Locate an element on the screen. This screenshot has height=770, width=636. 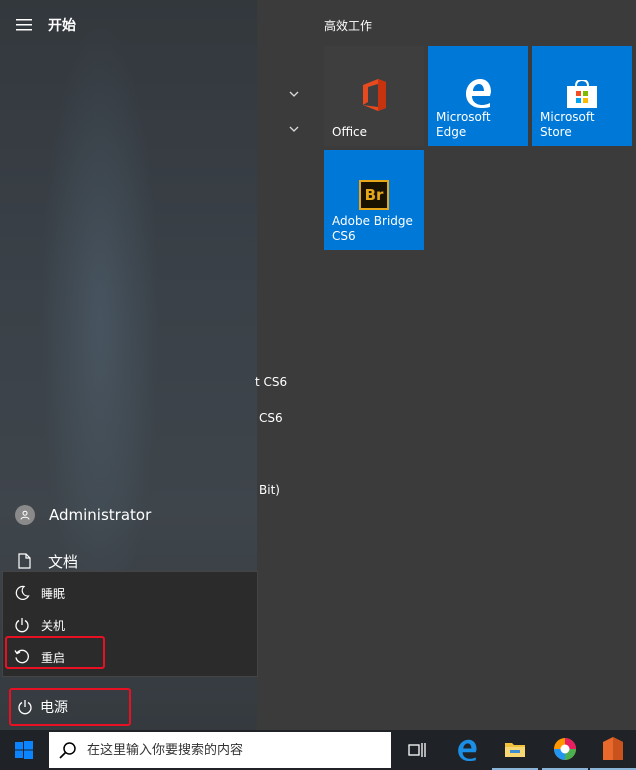
start-button is located at coordinates (24, 750).